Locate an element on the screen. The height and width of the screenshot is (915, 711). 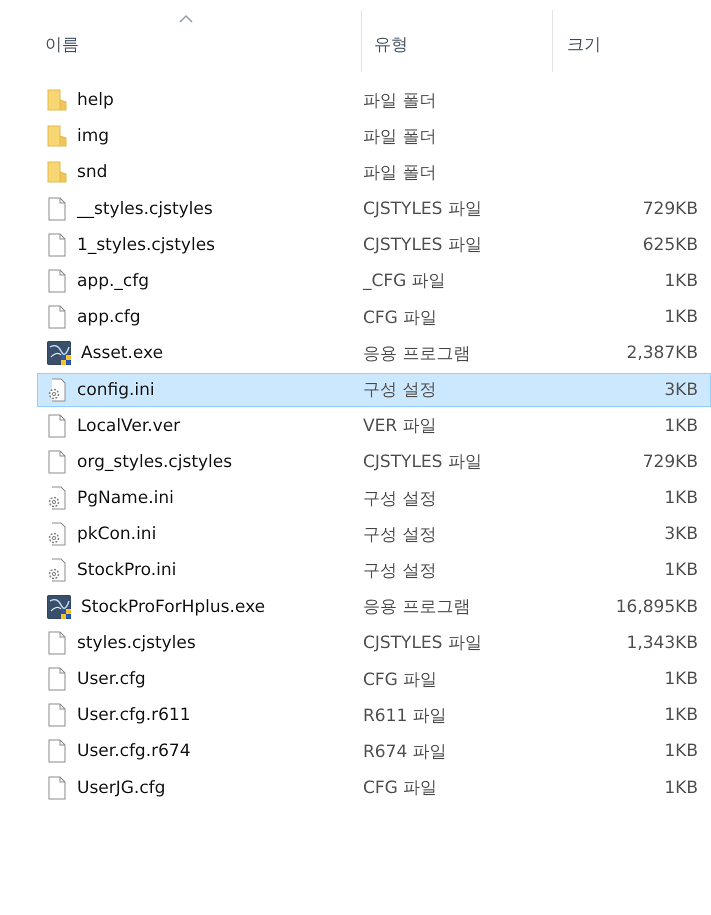
file-name: 1_styles.cjstyles is located at coordinates (146, 244).